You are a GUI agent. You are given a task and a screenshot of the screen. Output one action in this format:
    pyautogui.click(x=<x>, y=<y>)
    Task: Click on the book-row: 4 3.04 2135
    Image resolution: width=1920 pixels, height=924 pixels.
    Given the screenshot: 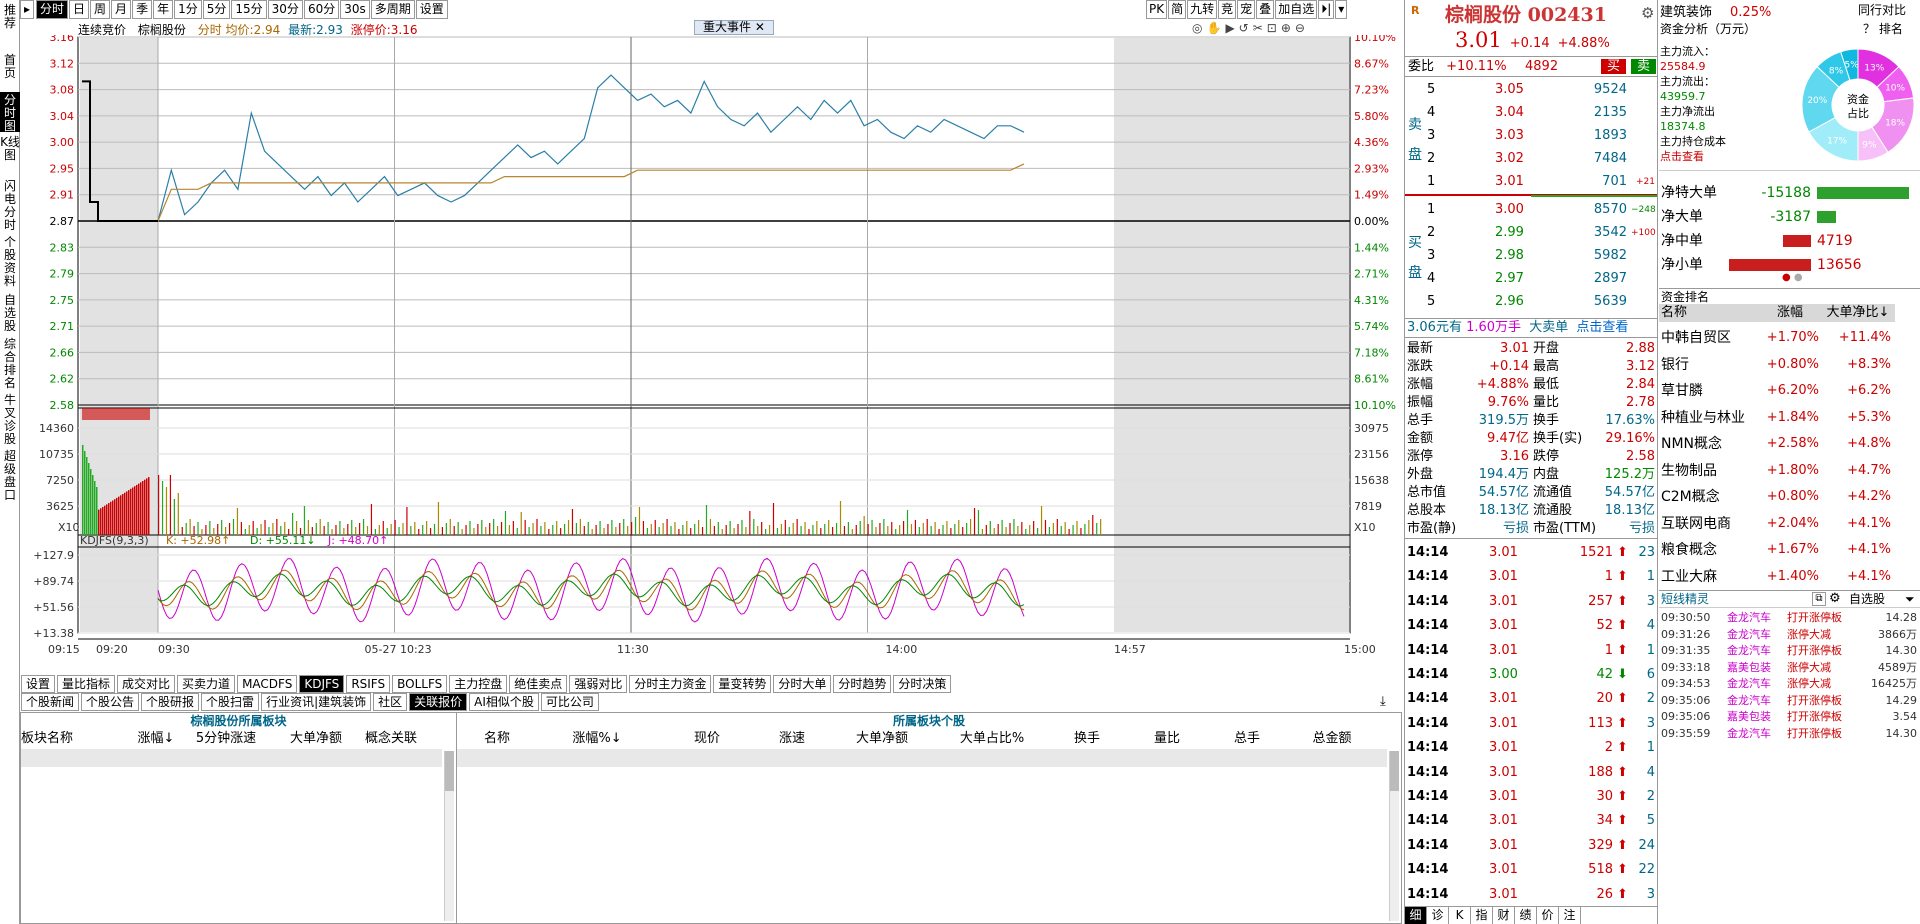 What is the action you would take?
    pyautogui.click(x=1531, y=113)
    